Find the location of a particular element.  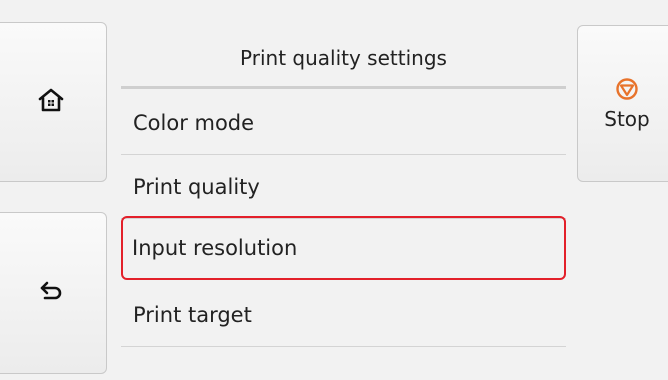

menu-item-label: Color mode is located at coordinates (194, 122).